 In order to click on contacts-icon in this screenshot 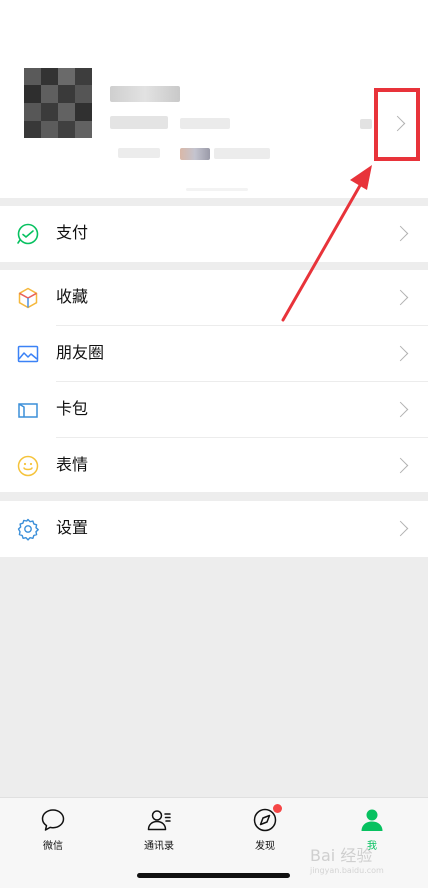, I will do `click(159, 820)`.